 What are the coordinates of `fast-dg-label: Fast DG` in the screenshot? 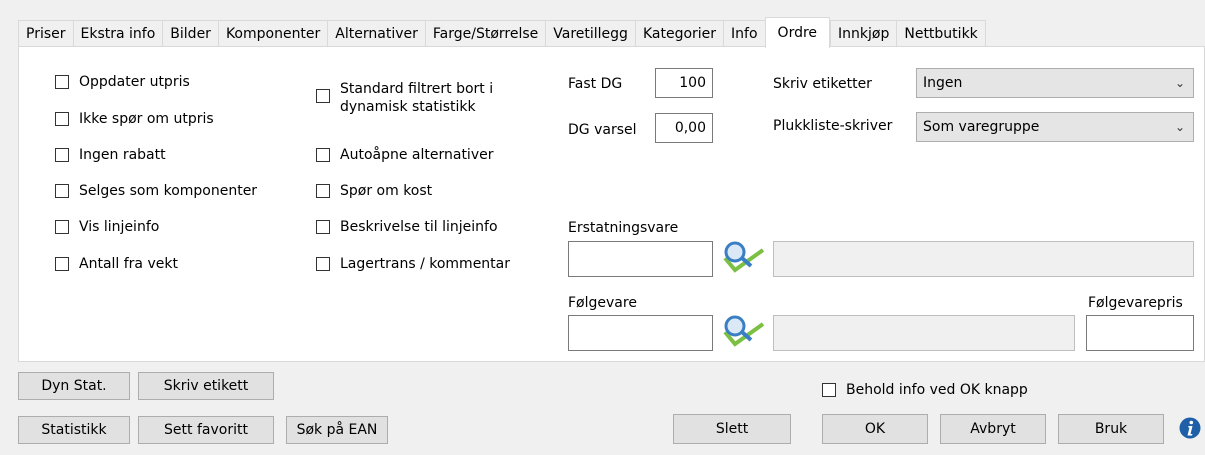 It's located at (595, 84).